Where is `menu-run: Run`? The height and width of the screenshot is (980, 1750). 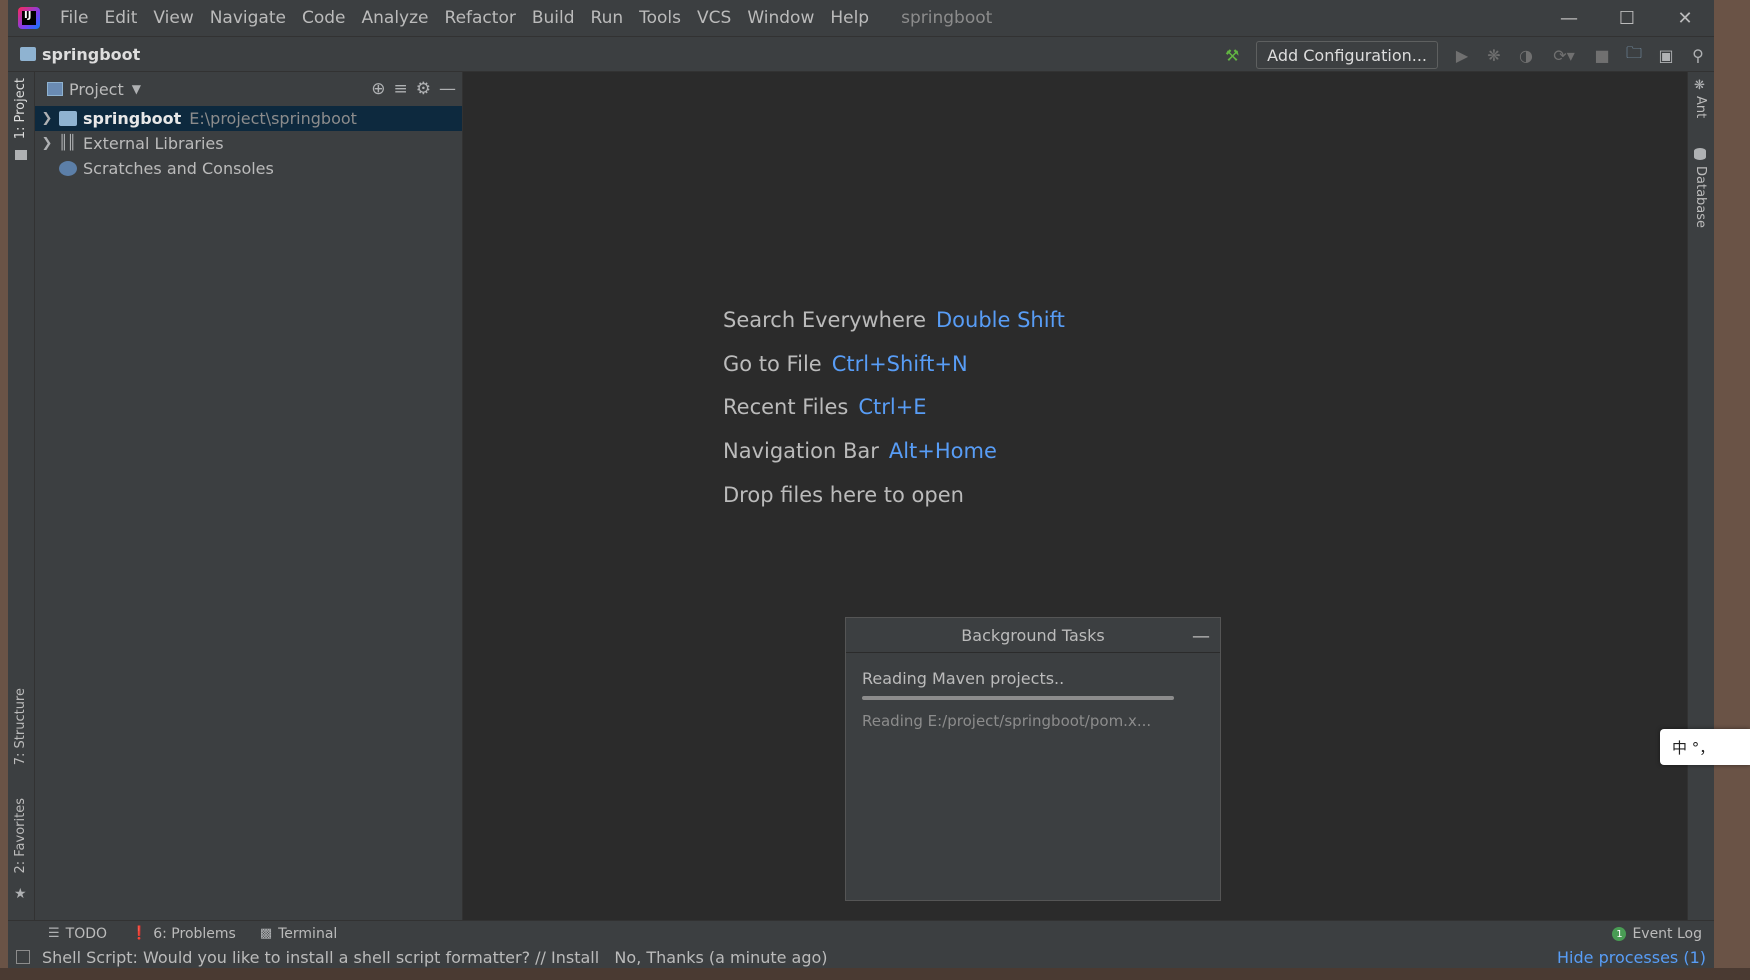
menu-run: Run is located at coordinates (607, 18).